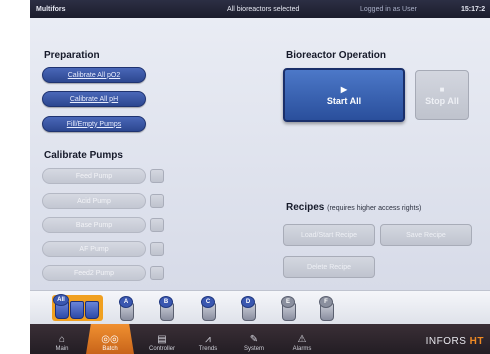  Describe the element at coordinates (344, 100) in the screenshot. I see `start-all-label: Start All` at that location.